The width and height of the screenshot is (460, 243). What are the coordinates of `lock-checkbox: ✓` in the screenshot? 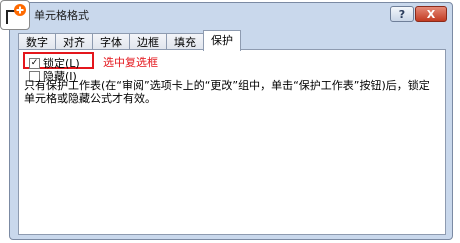 It's located at (34, 63).